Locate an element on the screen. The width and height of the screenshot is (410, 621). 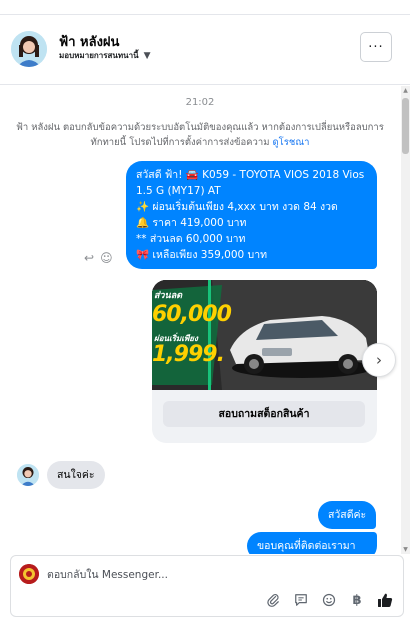
ask-stock-button: สอบถามสต็อกสินค้า is located at coordinates (264, 414).